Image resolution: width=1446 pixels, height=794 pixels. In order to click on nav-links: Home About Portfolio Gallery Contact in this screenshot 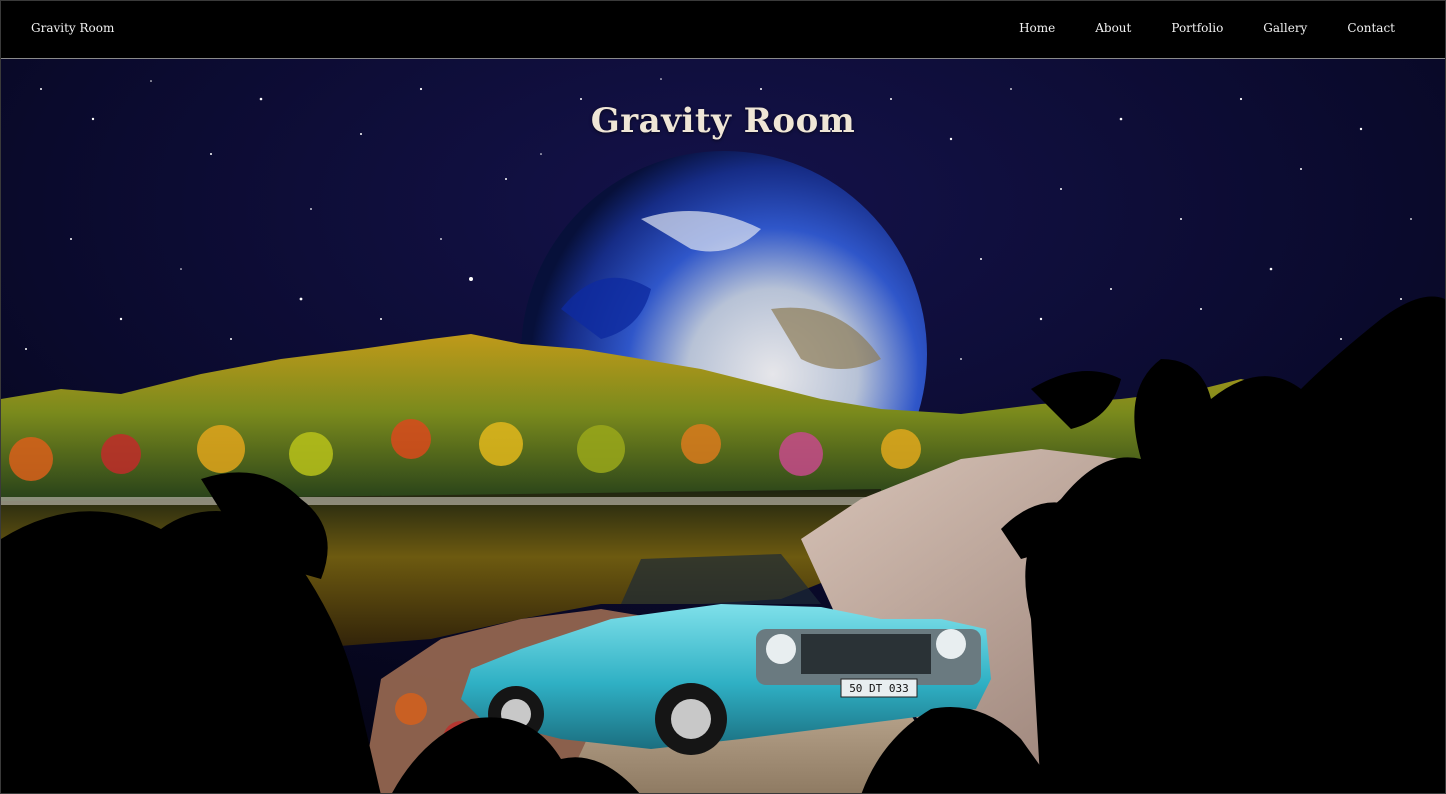, I will do `click(1187, 28)`.